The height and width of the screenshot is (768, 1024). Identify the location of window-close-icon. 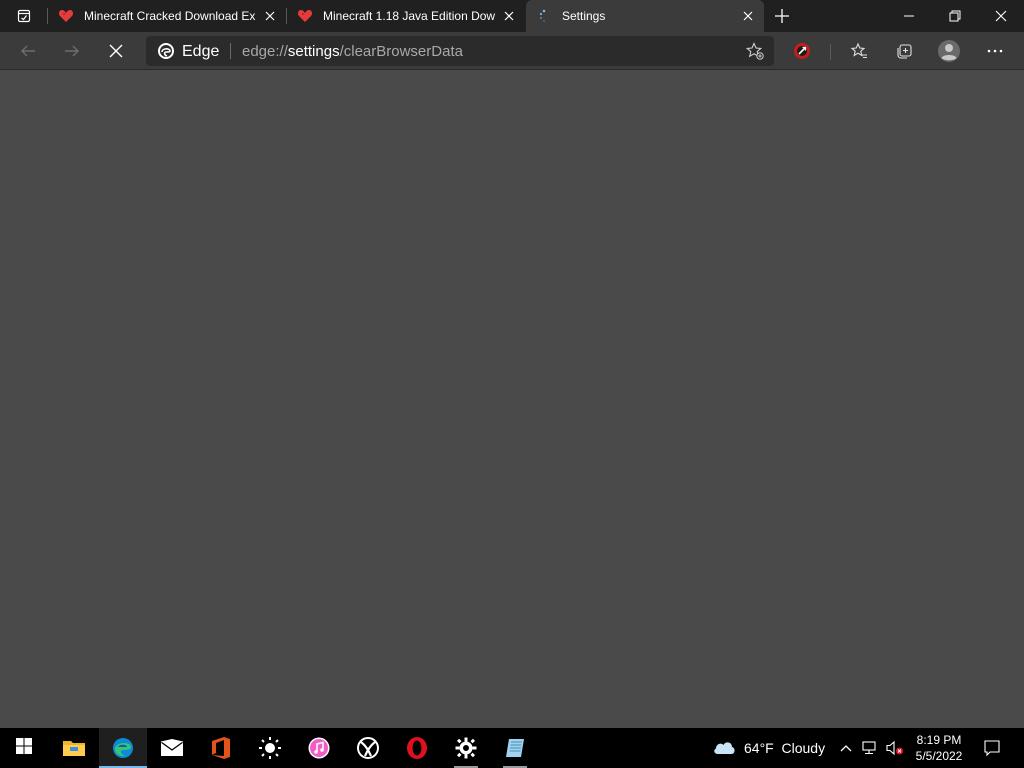
(1001, 16).